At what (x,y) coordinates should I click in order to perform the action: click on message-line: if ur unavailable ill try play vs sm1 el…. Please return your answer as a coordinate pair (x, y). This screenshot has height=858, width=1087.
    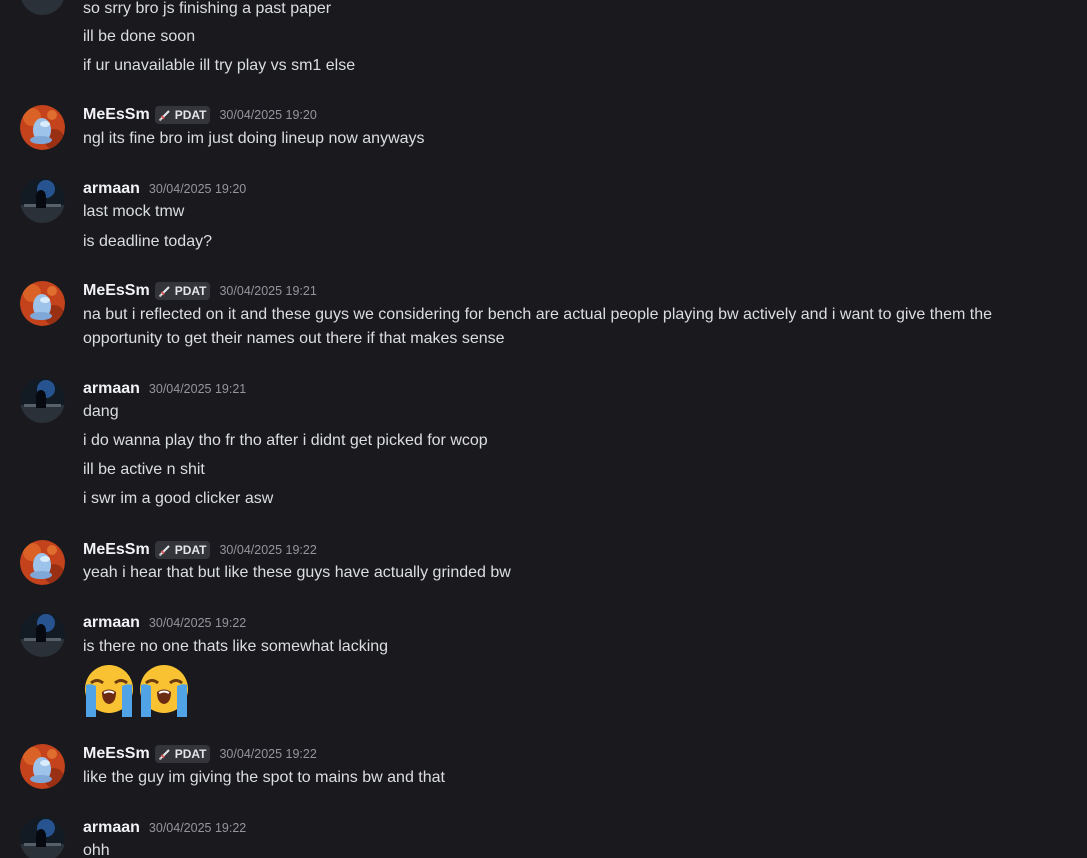
    Looking at the image, I should click on (219, 65).